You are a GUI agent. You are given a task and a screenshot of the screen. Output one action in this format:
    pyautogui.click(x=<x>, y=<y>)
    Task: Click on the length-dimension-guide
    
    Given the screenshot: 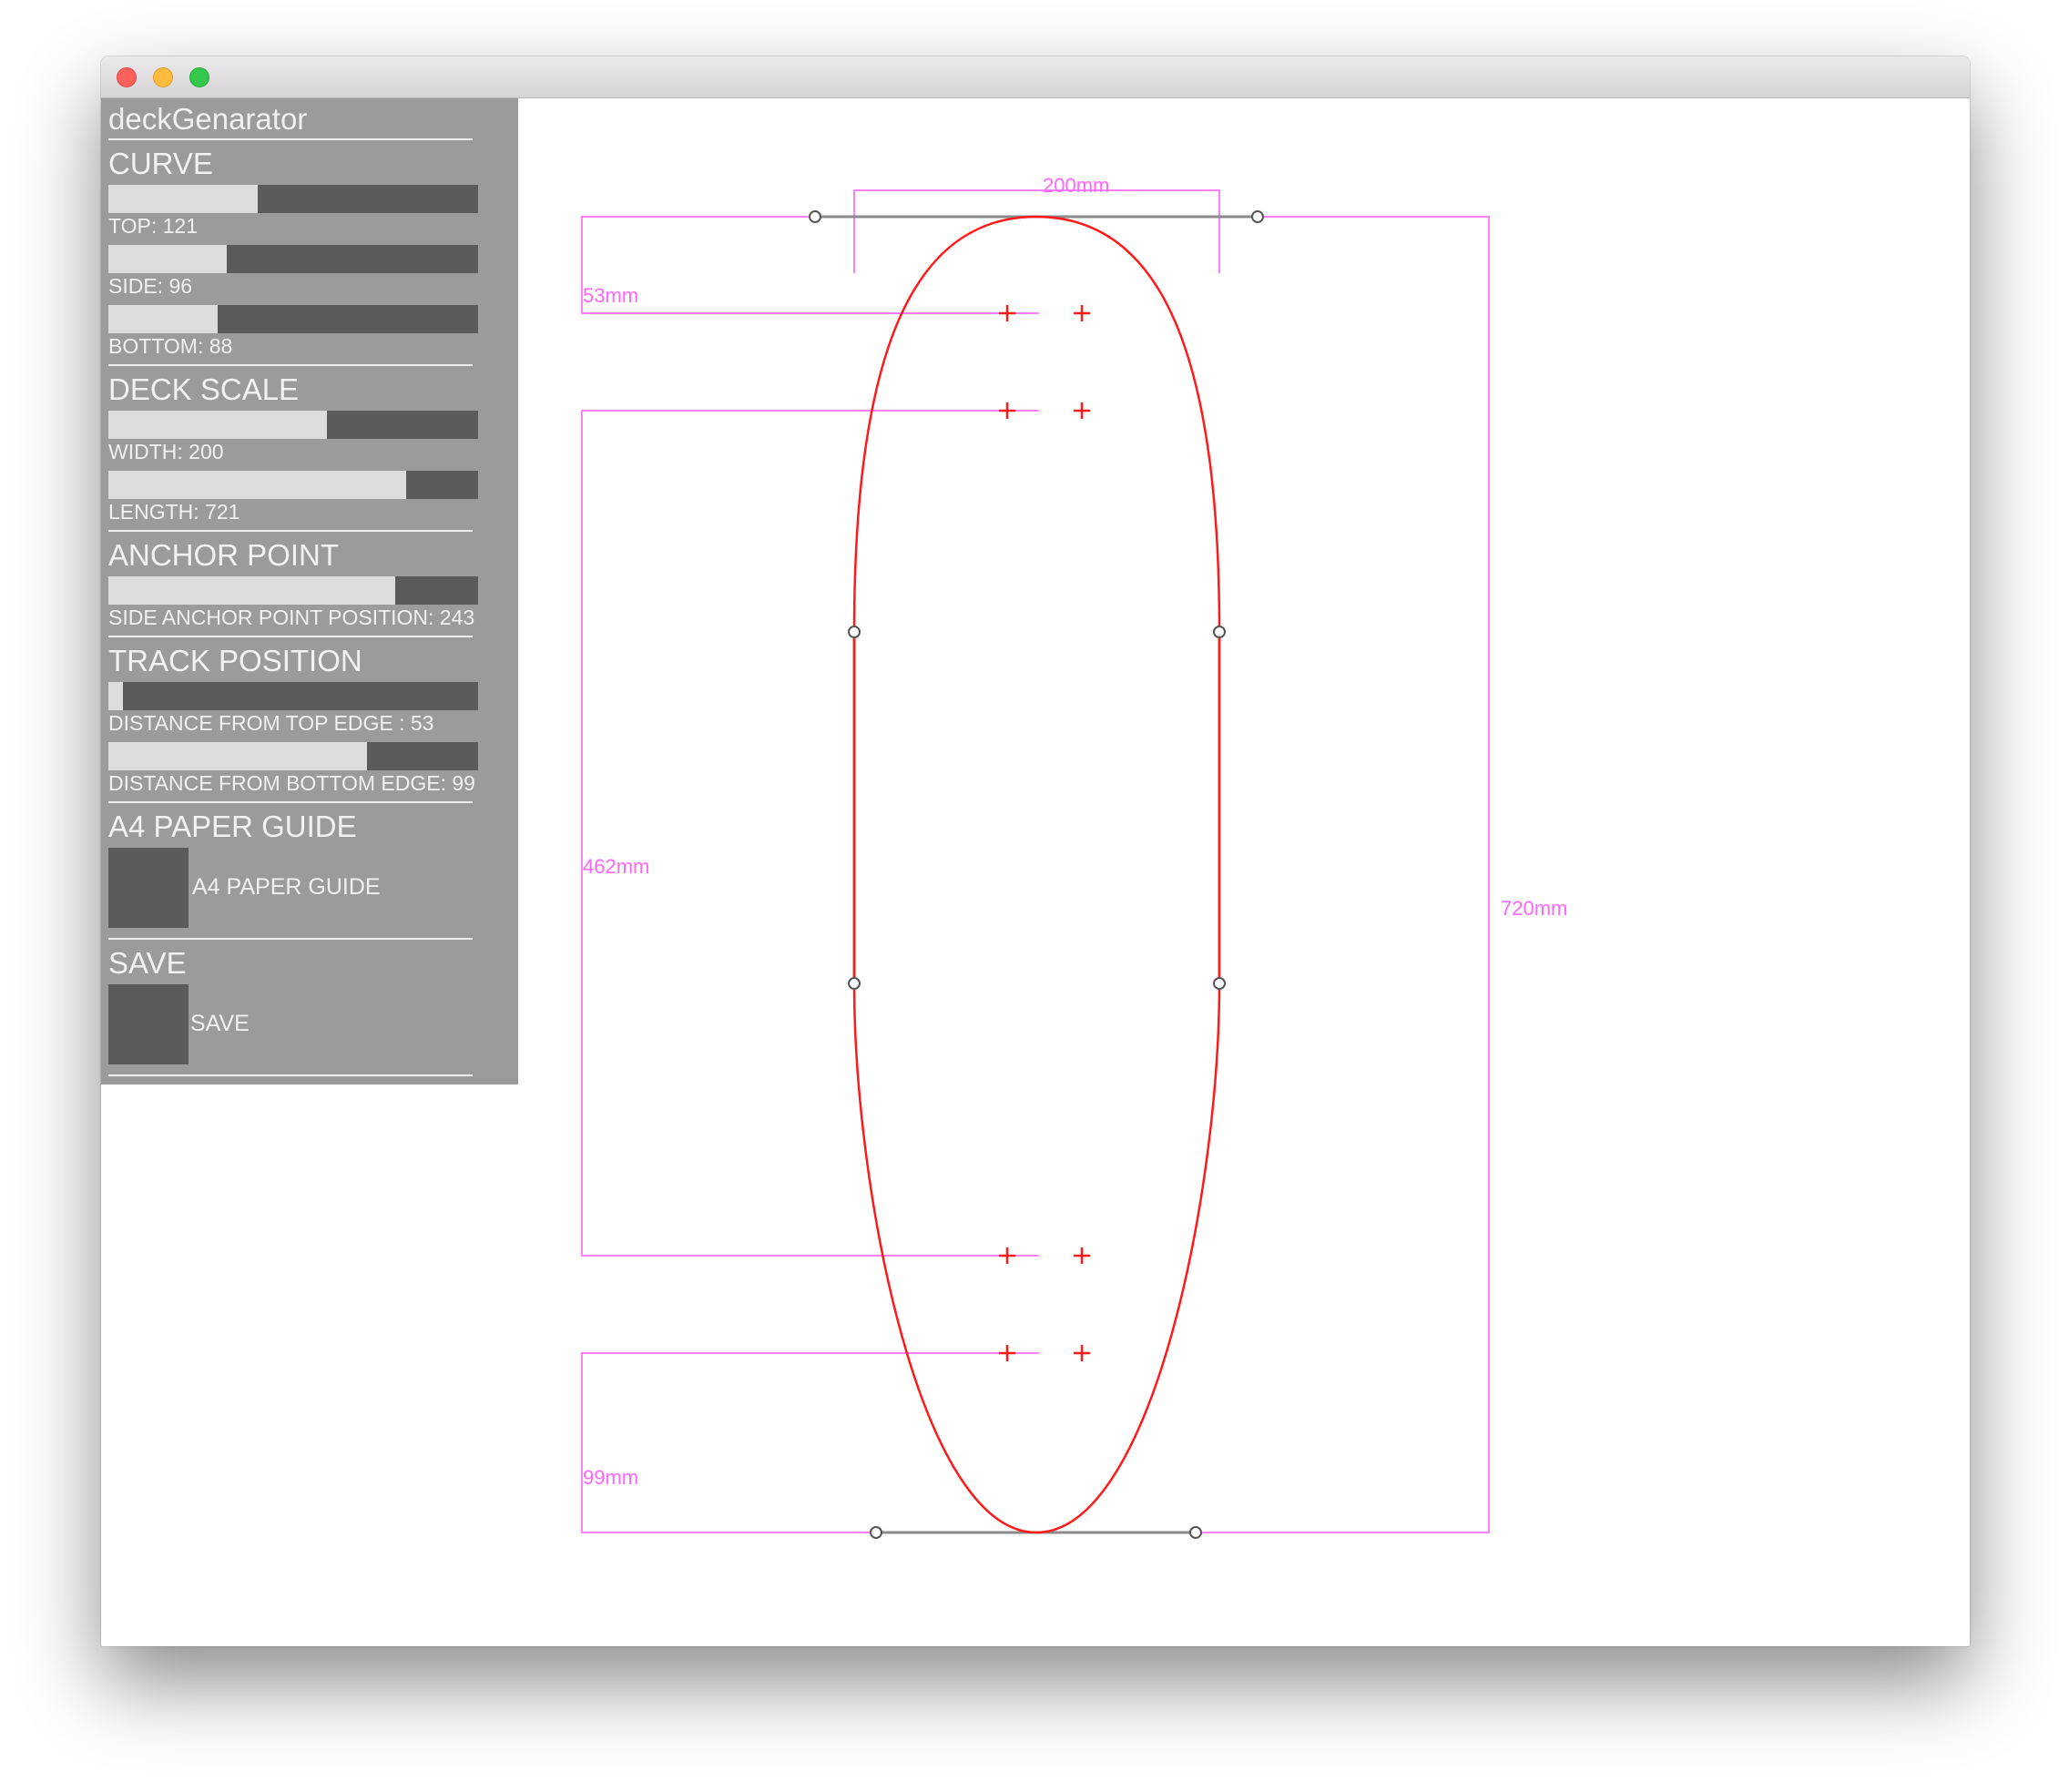 What is the action you would take?
    pyautogui.click(x=1342, y=874)
    